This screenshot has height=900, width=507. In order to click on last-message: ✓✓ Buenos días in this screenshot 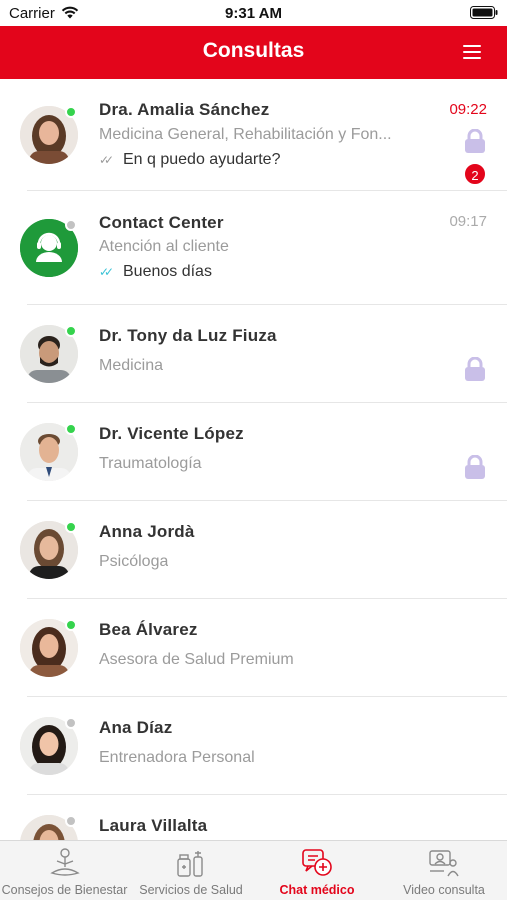, I will do `click(155, 272)`.